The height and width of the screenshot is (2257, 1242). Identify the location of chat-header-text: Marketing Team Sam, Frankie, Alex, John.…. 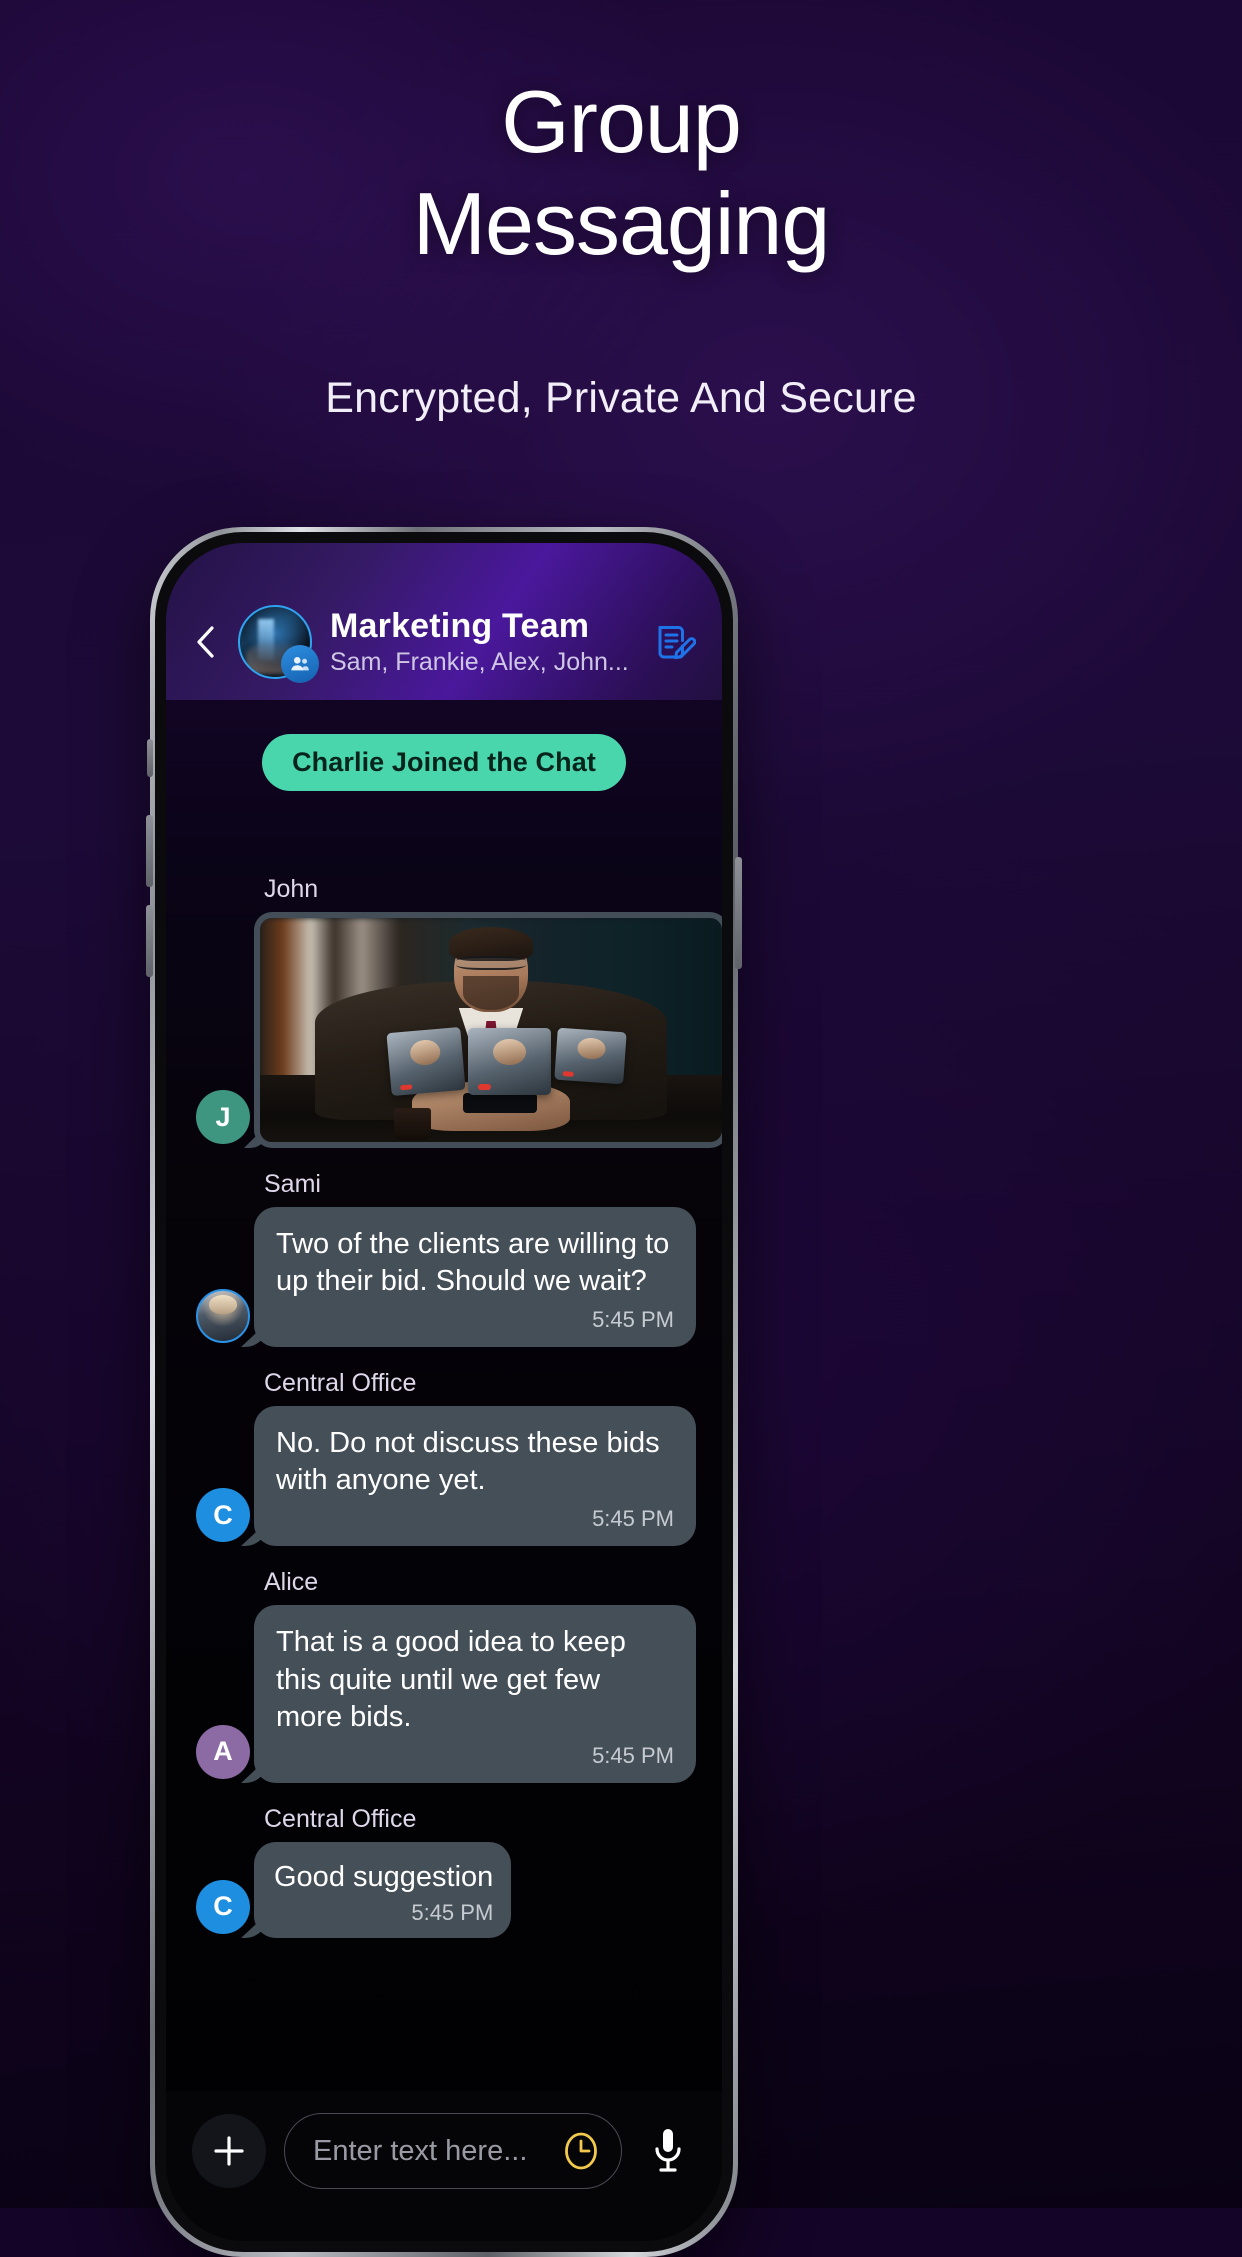
(488, 642).